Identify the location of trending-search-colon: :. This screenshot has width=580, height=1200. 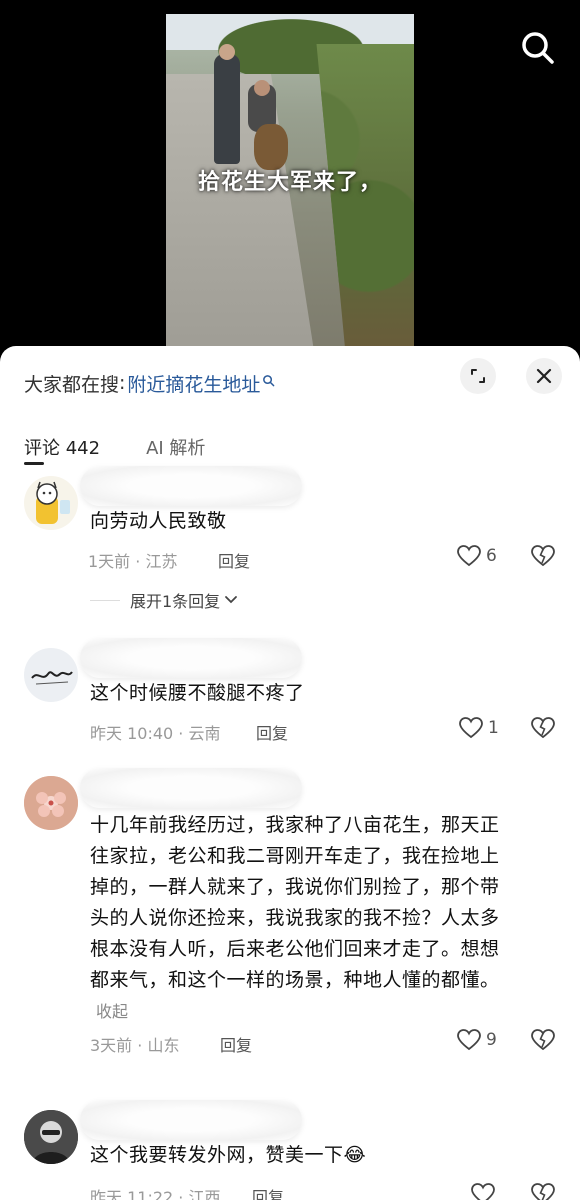
(122, 383).